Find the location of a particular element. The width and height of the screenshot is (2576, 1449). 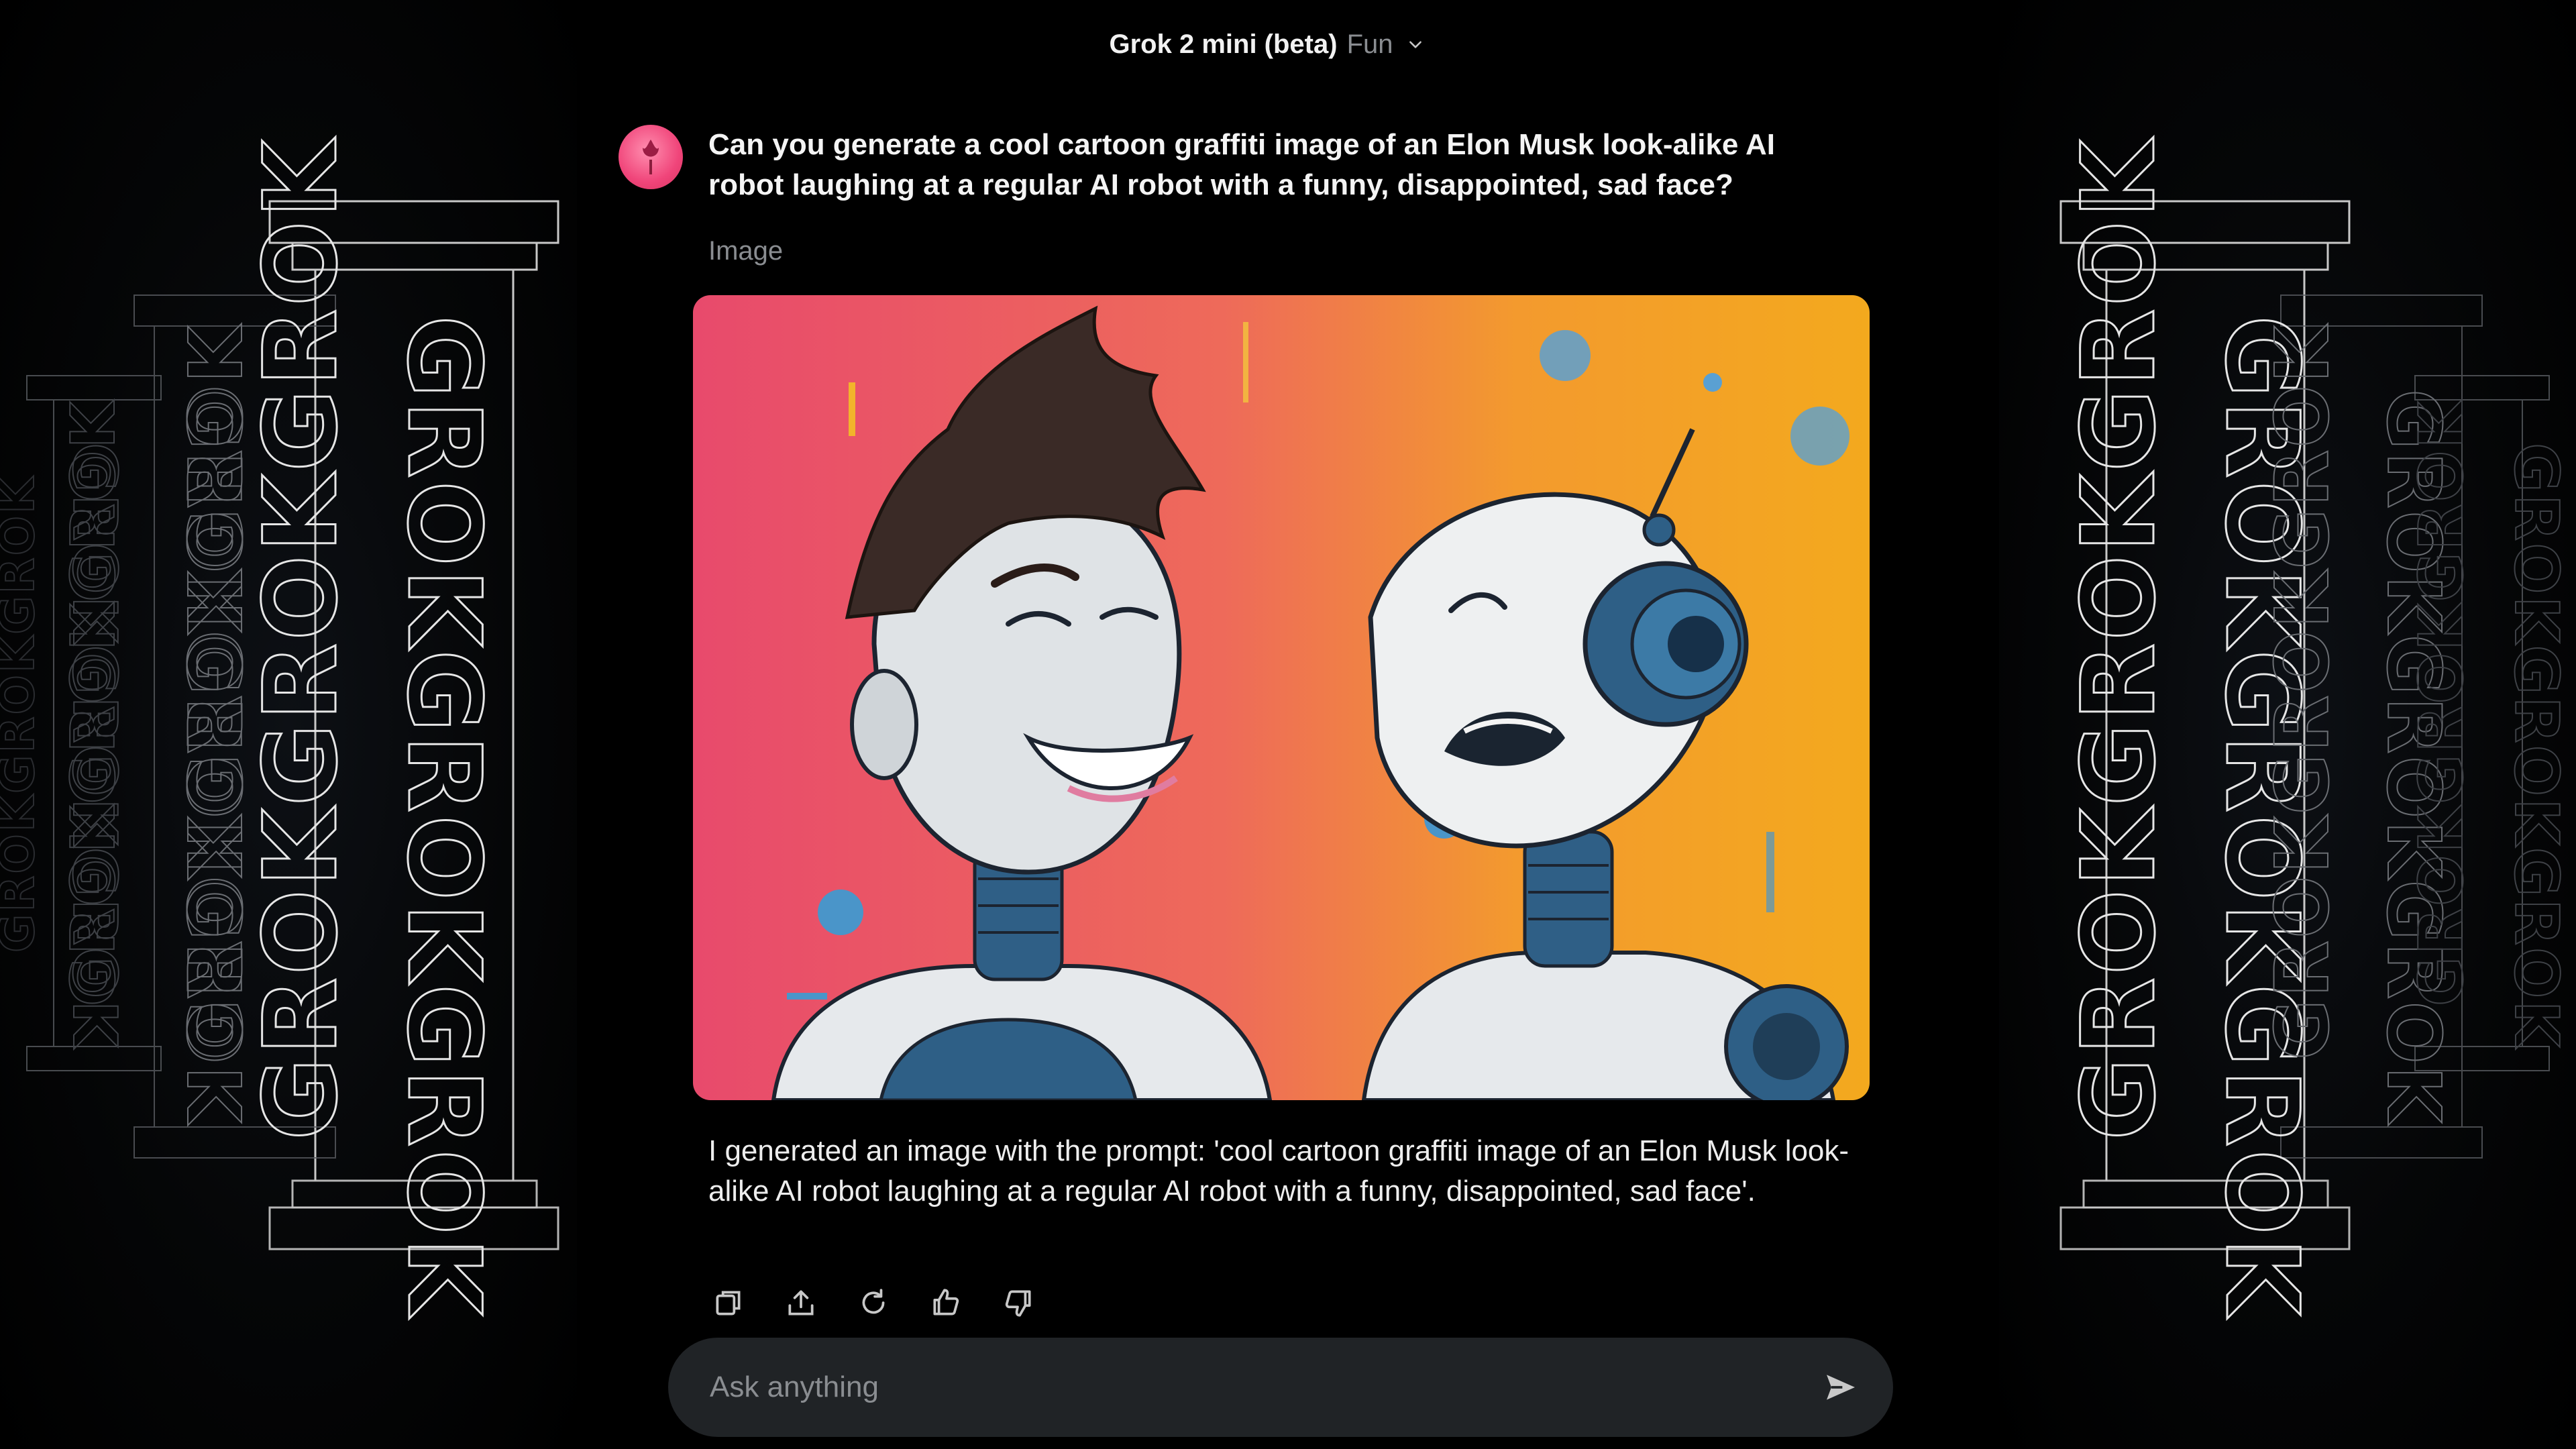

copy-icon is located at coordinates (728, 1303).